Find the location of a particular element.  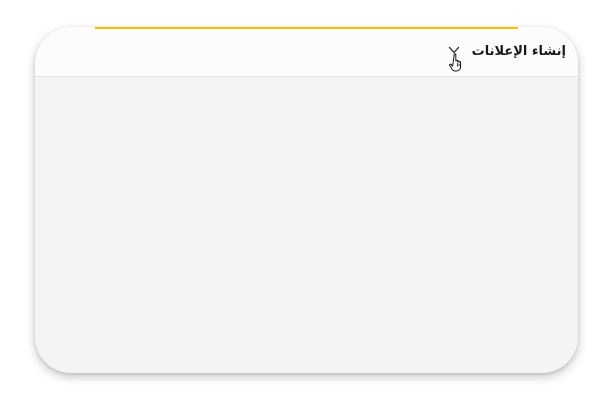

panel-header: إنشاء الإعلانات is located at coordinates (306, 52).